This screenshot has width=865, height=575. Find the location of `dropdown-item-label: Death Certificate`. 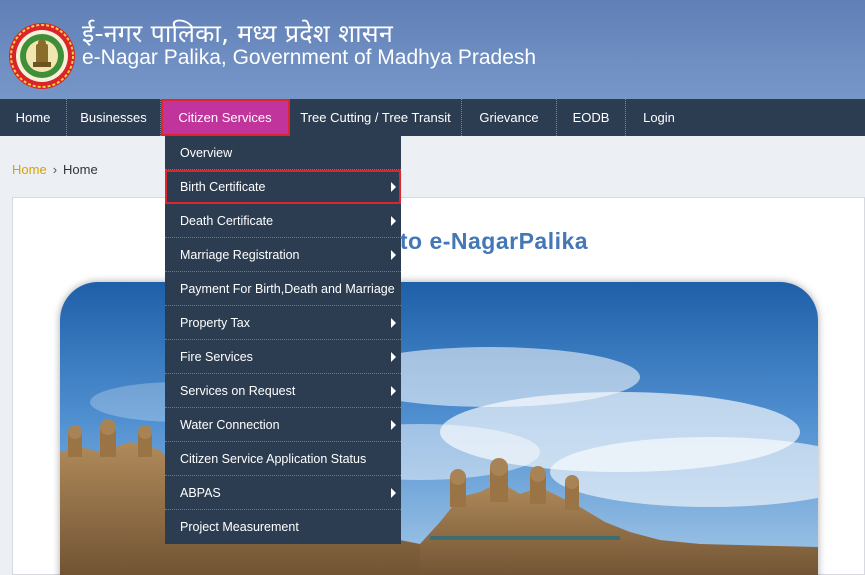

dropdown-item-label: Death Certificate is located at coordinates (227, 220).